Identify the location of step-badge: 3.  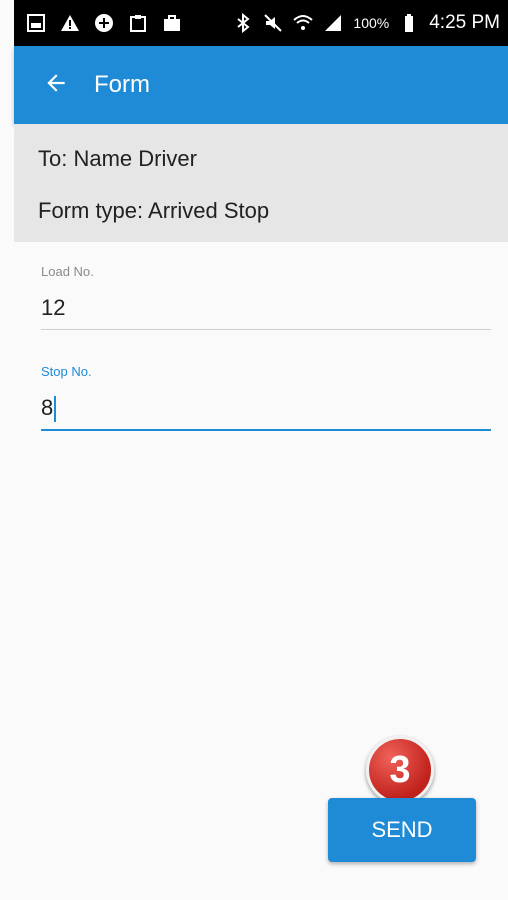
(400, 770).